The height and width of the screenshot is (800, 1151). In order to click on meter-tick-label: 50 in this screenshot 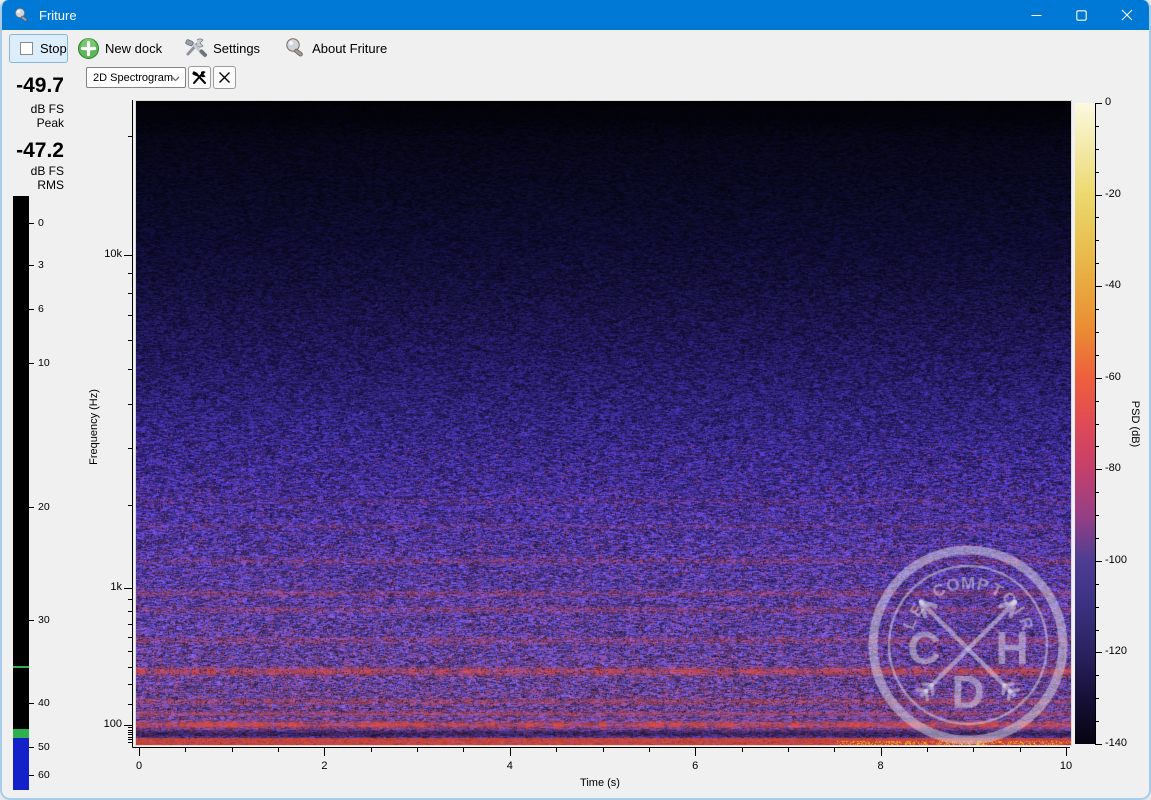, I will do `click(44, 747)`.